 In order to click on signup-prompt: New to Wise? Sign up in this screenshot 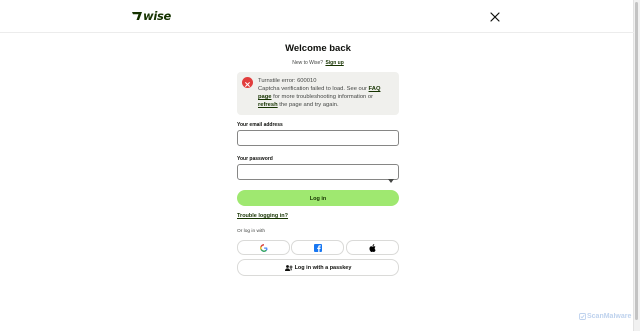, I will do `click(318, 63)`.